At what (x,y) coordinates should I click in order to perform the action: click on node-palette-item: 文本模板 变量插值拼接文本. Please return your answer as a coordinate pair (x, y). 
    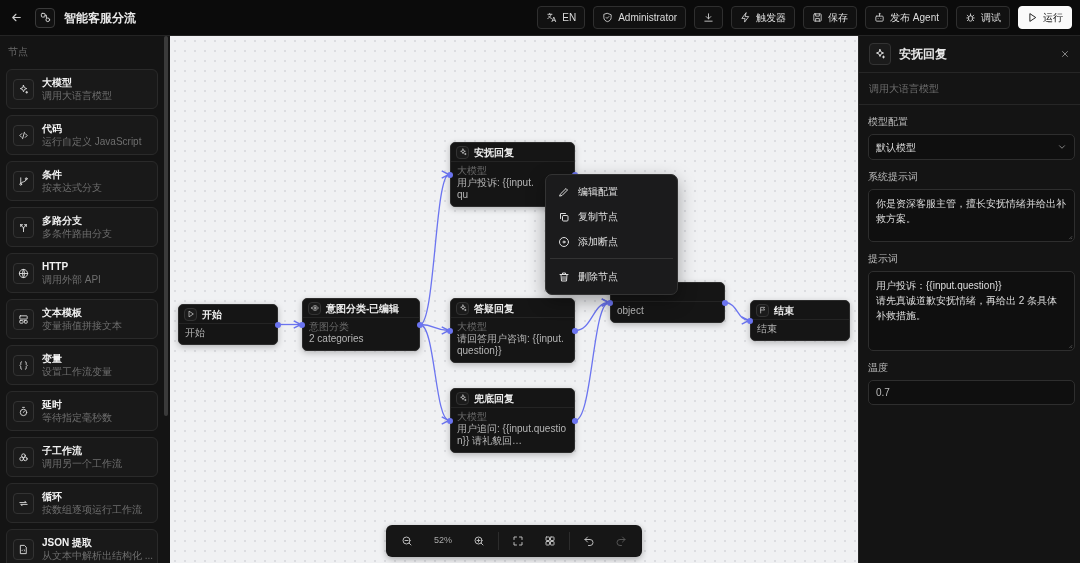
    Looking at the image, I should click on (82, 319).